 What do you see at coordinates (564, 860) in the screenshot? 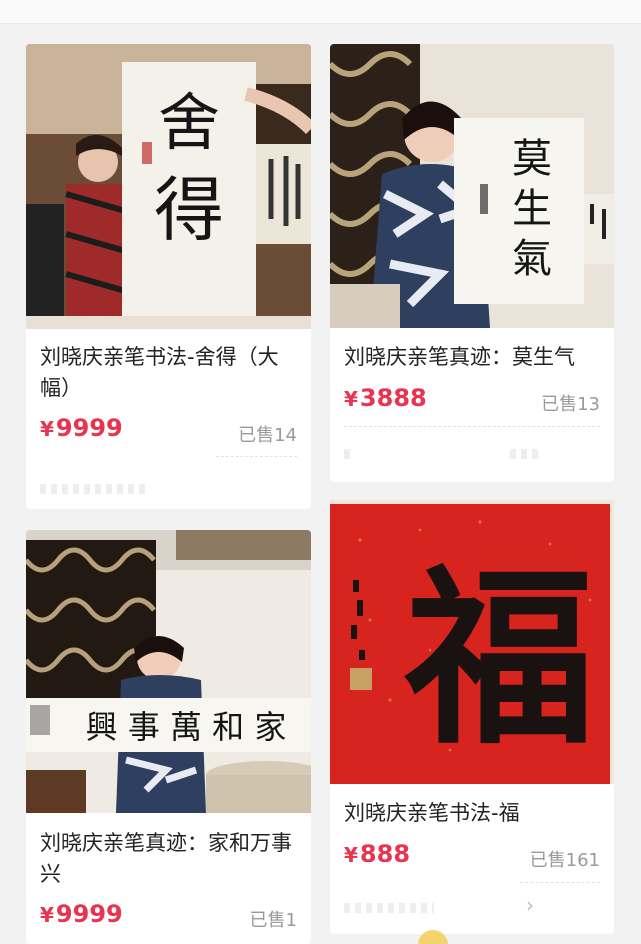
I see `sold-count-4: 已售161` at bounding box center [564, 860].